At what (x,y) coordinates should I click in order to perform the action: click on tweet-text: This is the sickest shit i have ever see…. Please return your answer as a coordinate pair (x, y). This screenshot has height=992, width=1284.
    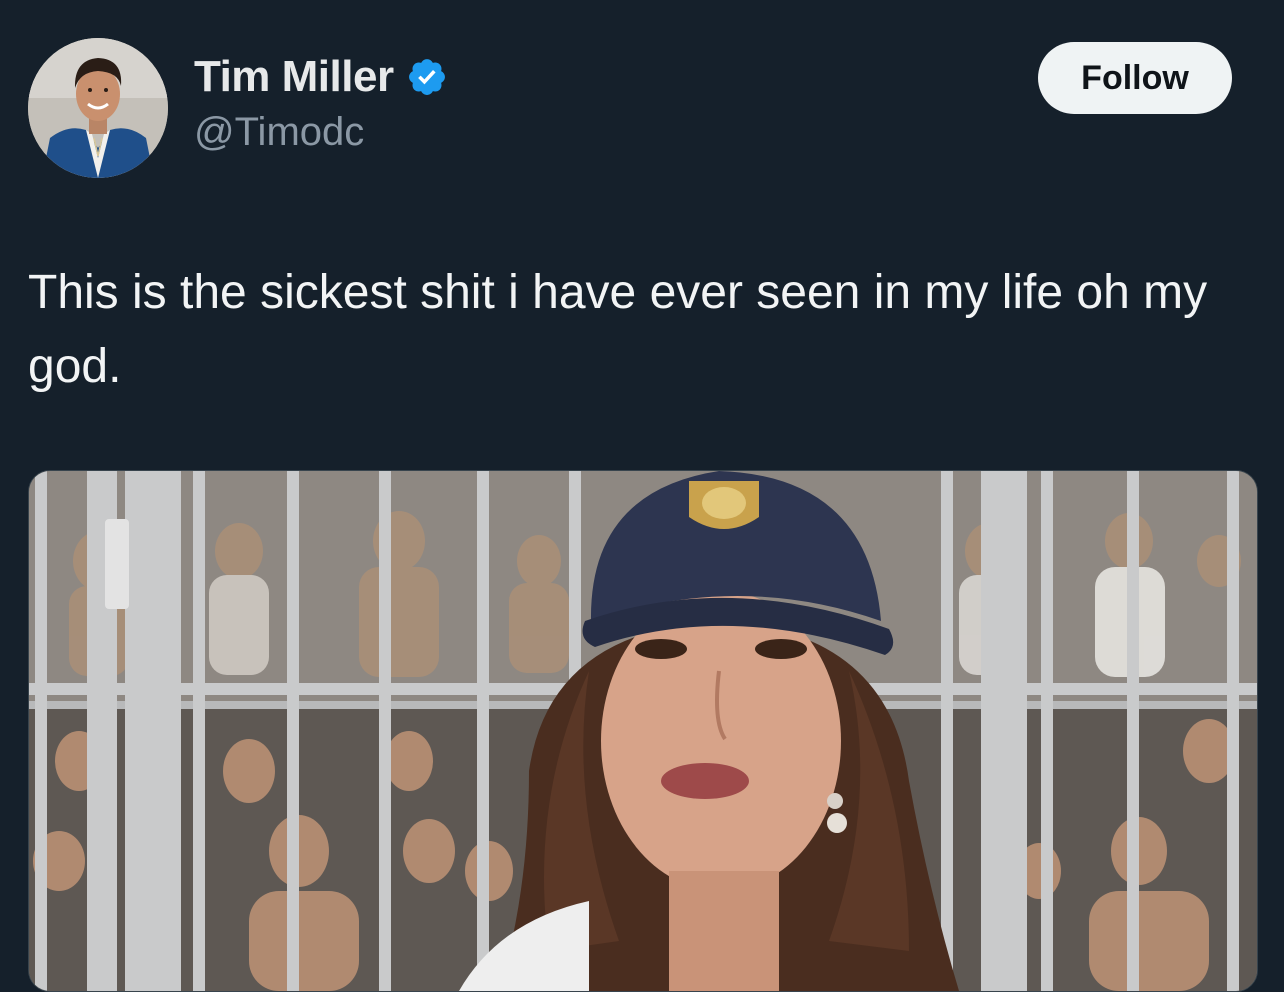
    Looking at the image, I should click on (618, 329).